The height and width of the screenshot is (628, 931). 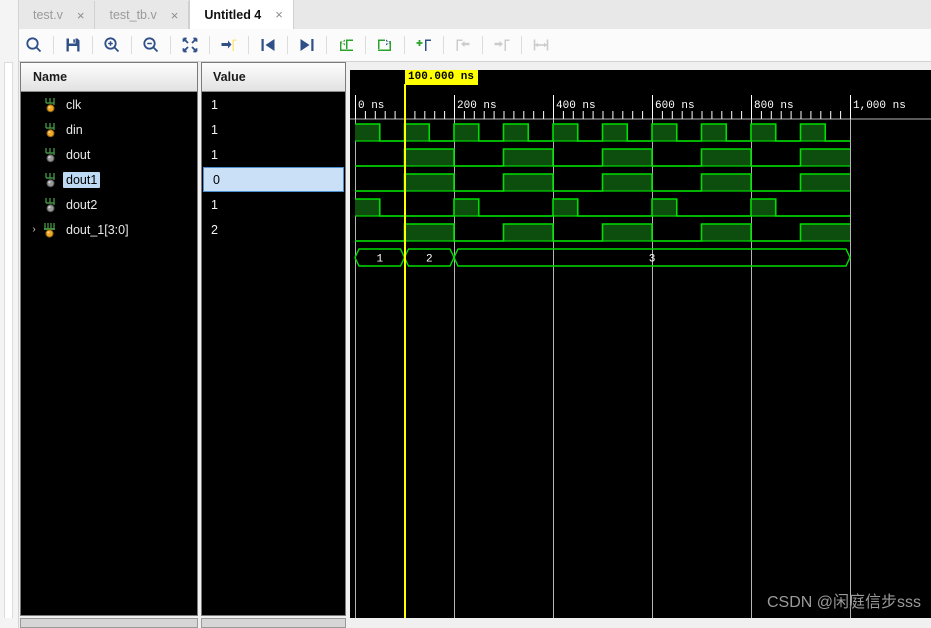 What do you see at coordinates (8, 345) in the screenshot?
I see `left-edge-scrollbar` at bounding box center [8, 345].